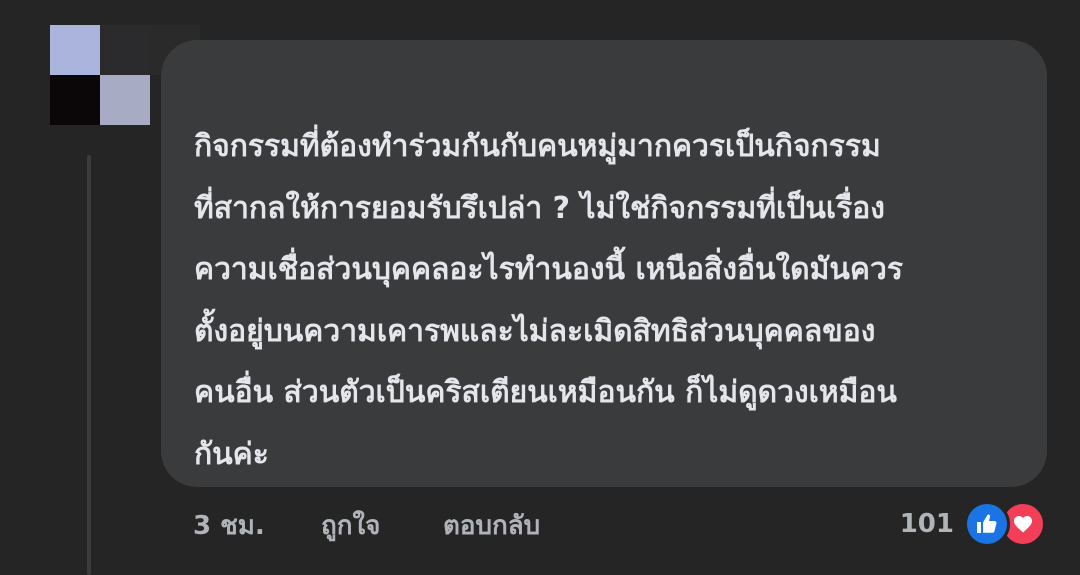 The width and height of the screenshot is (1080, 575). I want to click on comment-timestamp: 3 ชม., so click(257, 525).